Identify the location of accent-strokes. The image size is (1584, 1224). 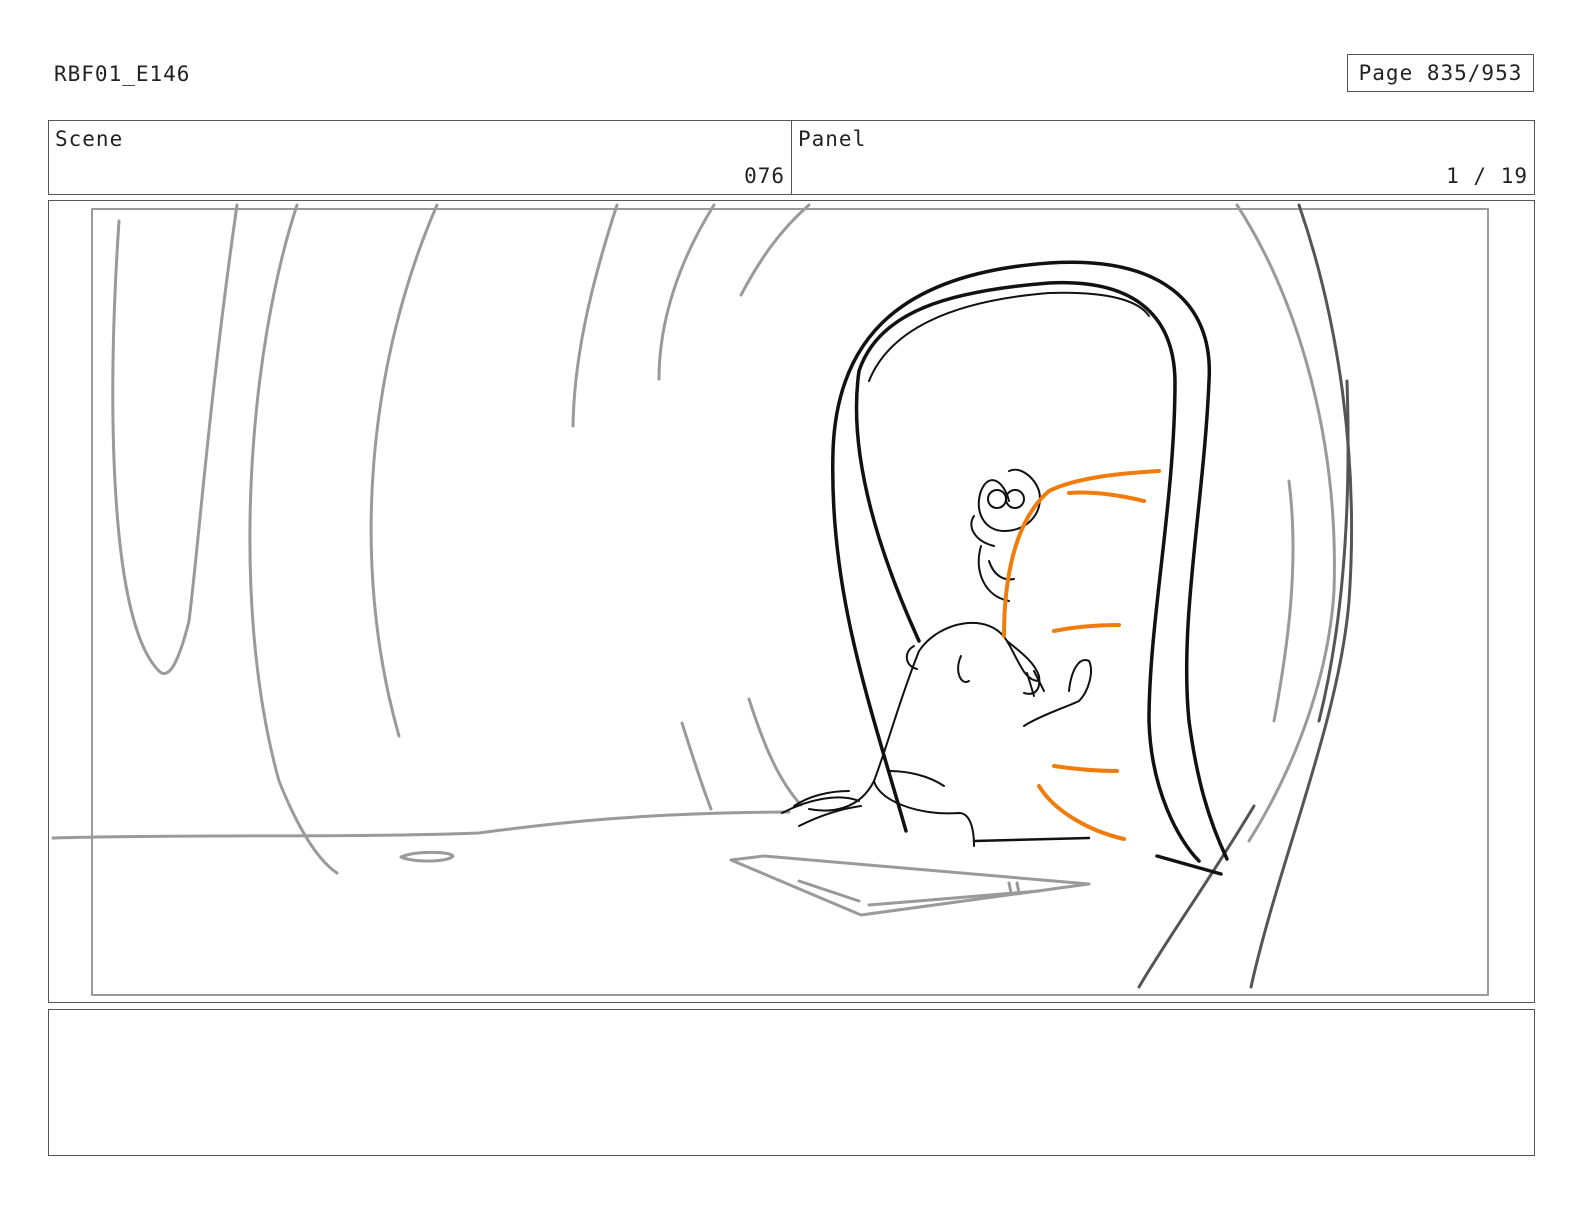
(1081, 655).